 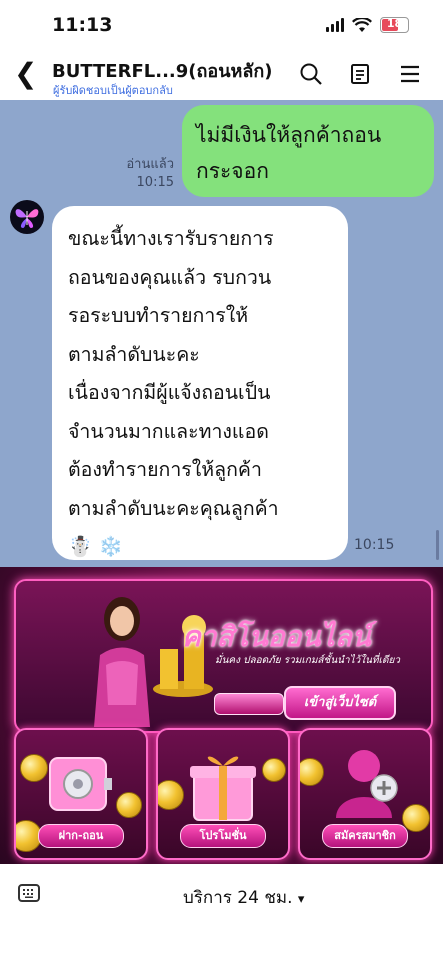 What do you see at coordinates (367, 784) in the screenshot?
I see `add-user-icon` at bounding box center [367, 784].